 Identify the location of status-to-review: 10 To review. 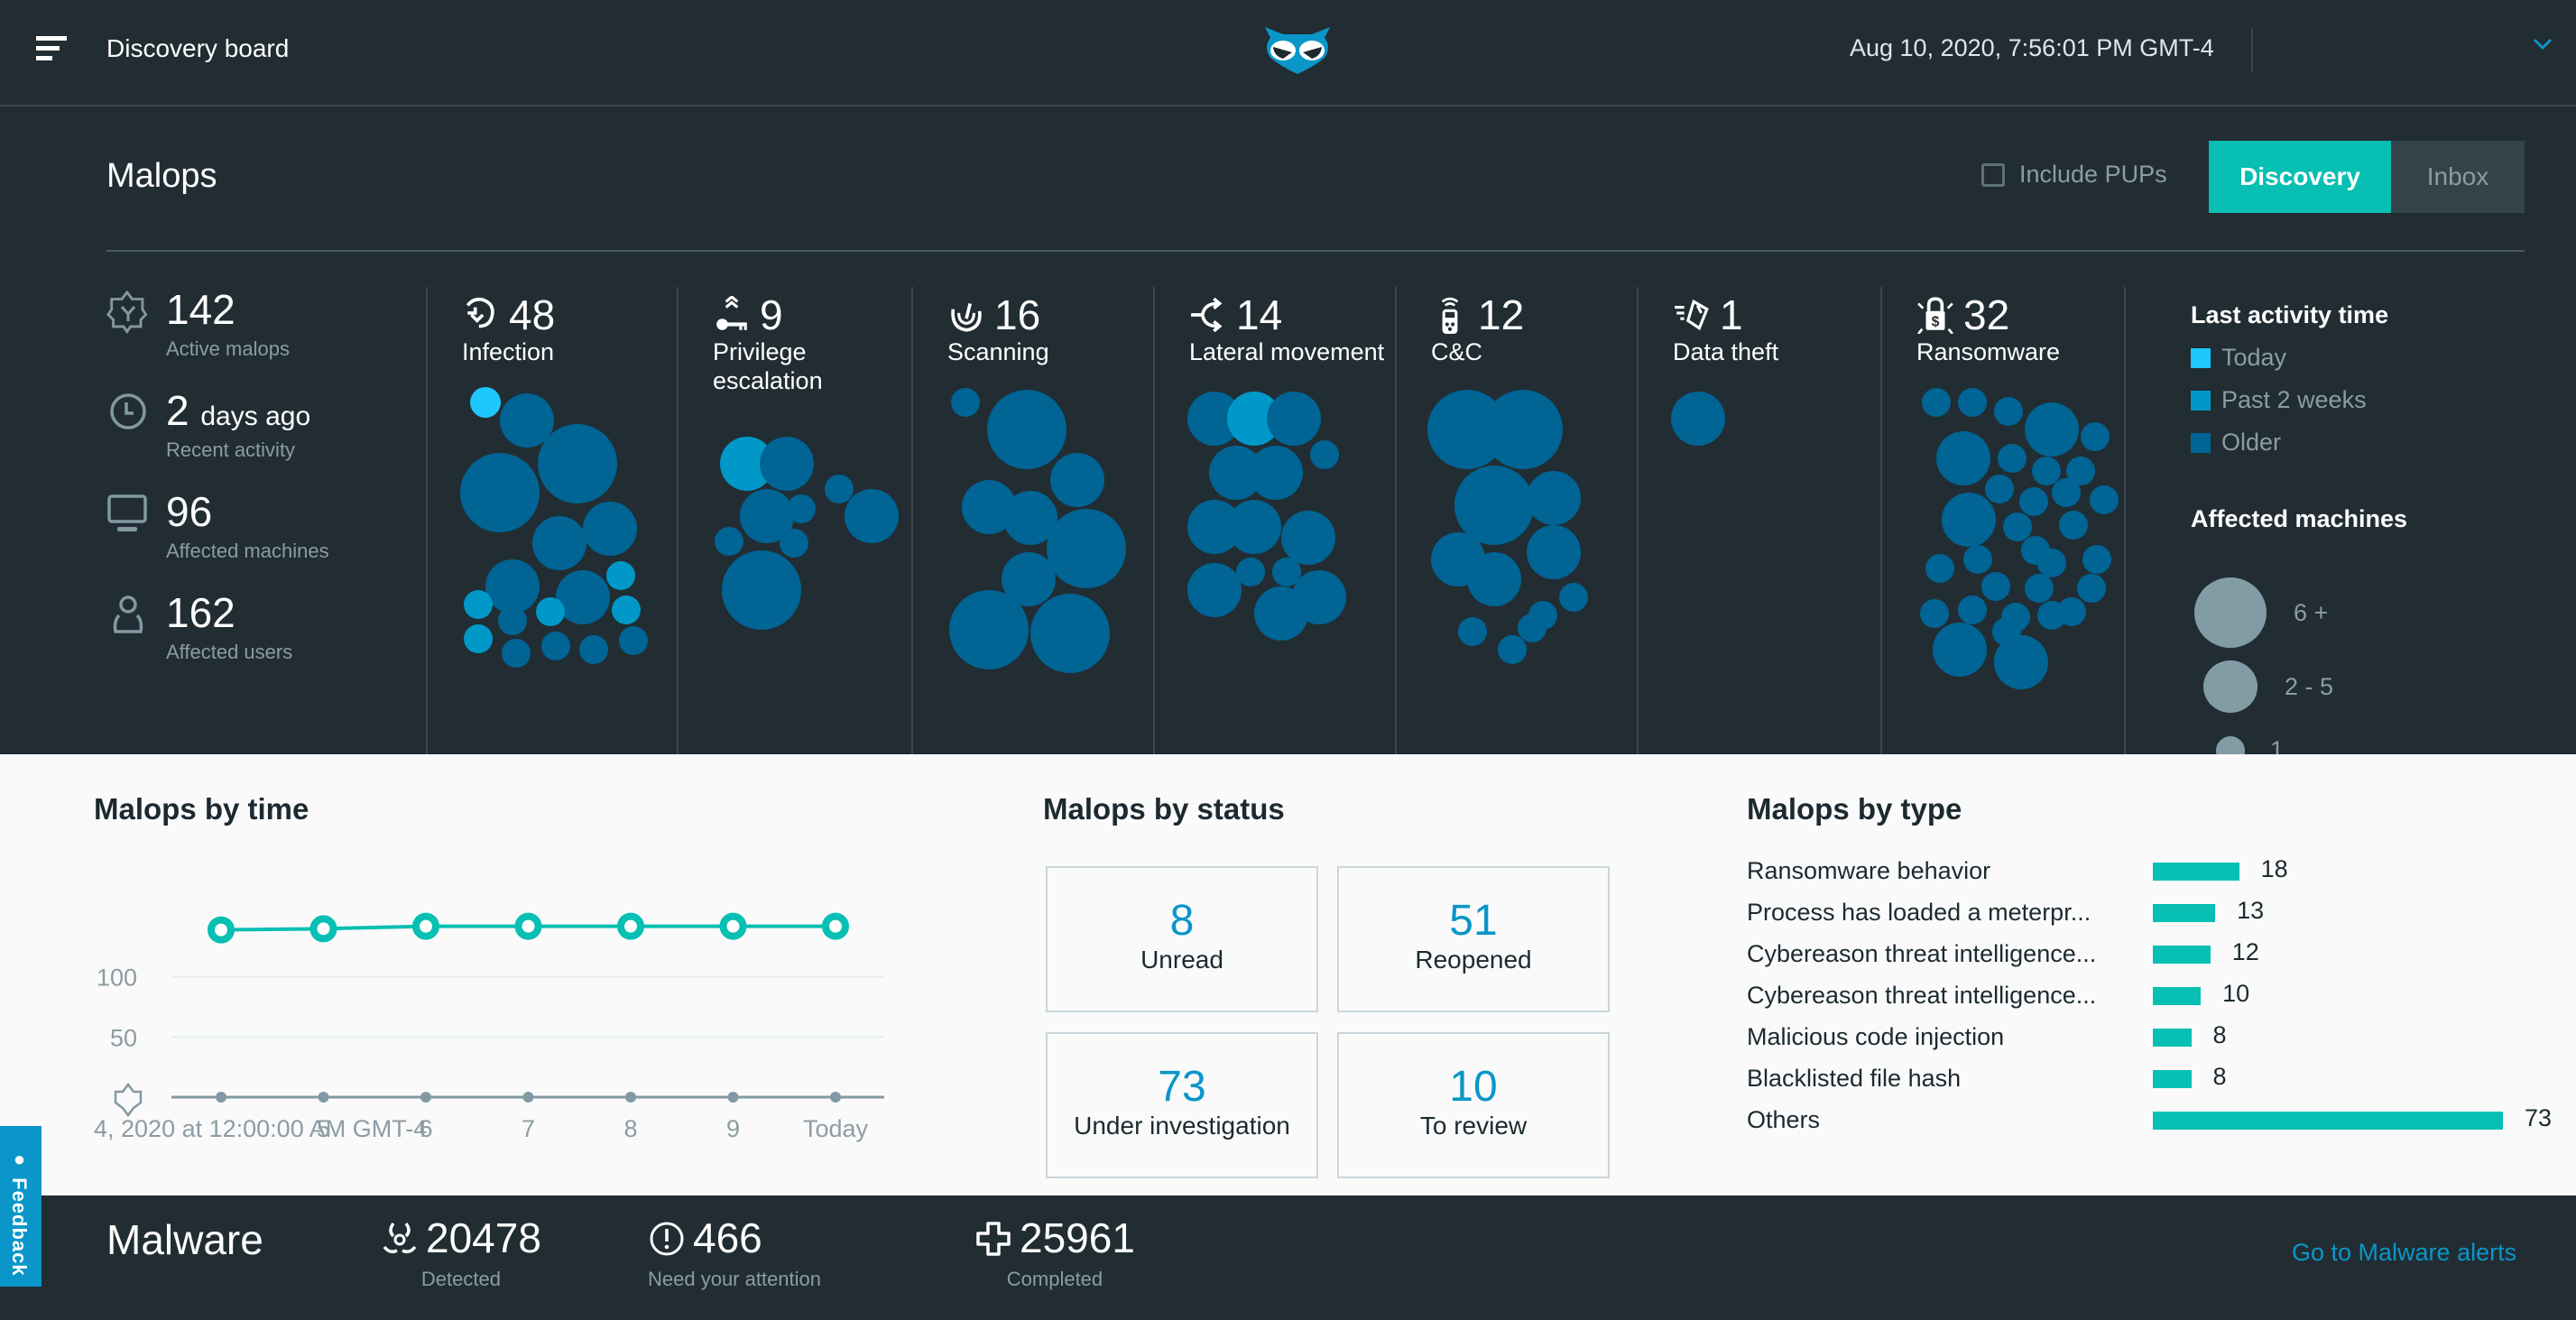
(1473, 1105).